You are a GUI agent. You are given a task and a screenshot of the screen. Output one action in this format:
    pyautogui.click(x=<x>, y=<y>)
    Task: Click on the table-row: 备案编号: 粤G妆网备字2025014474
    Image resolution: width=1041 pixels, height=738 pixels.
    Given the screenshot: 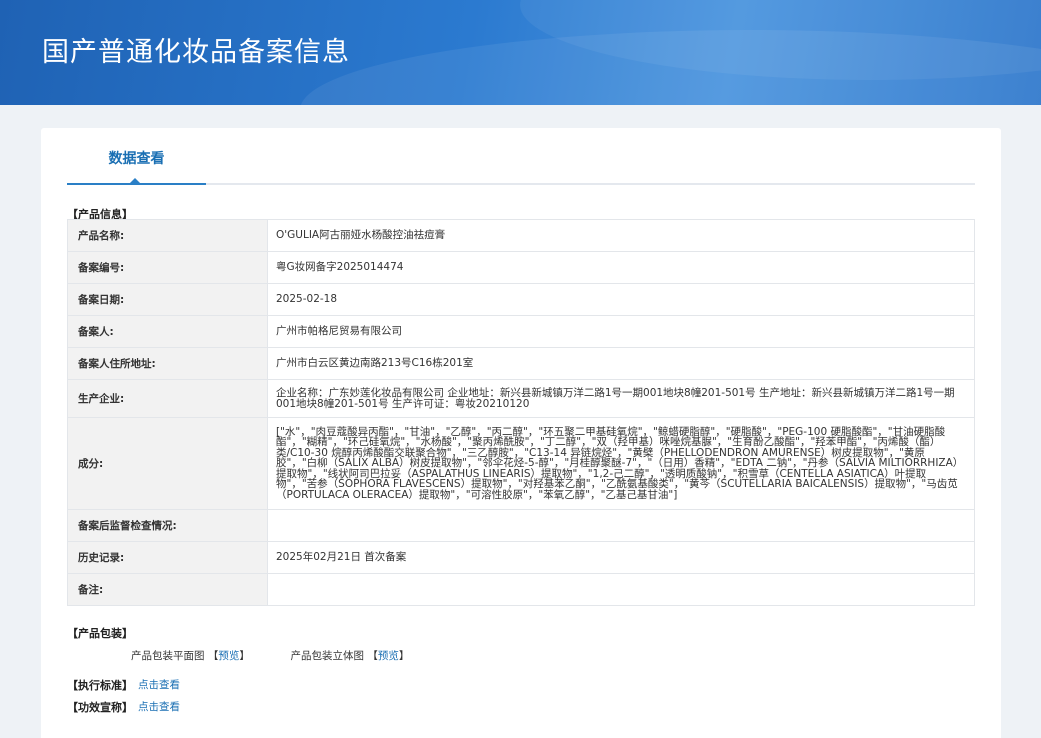 What is the action you would take?
    pyautogui.click(x=521, y=267)
    